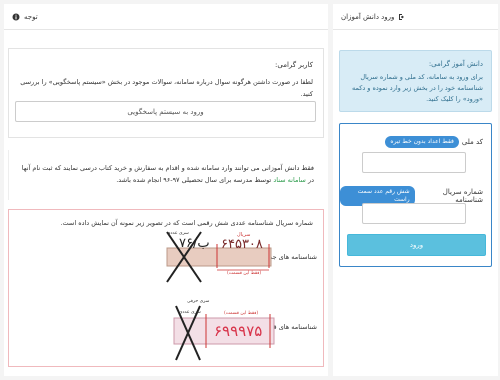 The width and height of the screenshot is (500, 380). Describe the element at coordinates (190, 312) in the screenshot. I see `old-id-ann-sub: سری عددی` at that location.